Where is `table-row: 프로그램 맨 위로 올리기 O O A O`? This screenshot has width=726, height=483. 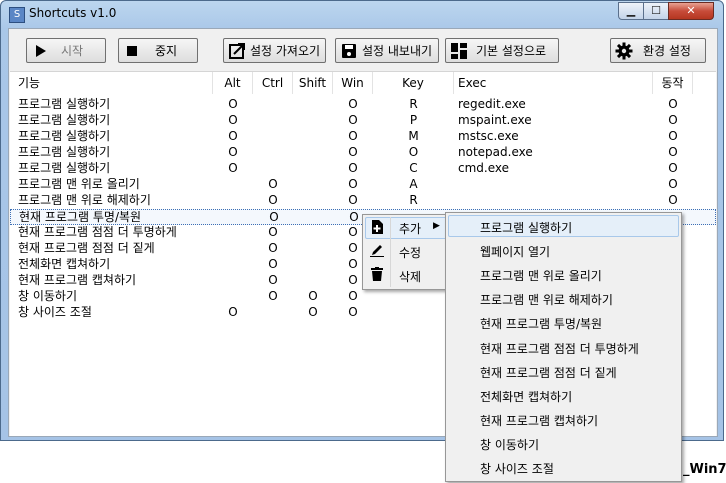
table-row: 프로그램 맨 위로 올리기 O O A O is located at coordinates (363, 185).